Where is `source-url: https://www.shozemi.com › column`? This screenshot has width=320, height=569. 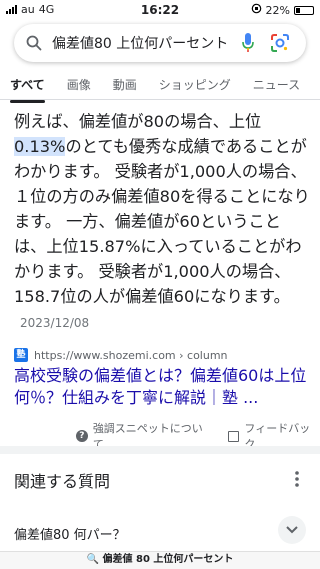
source-url: https://www.shozemi.com › column is located at coordinates (131, 355).